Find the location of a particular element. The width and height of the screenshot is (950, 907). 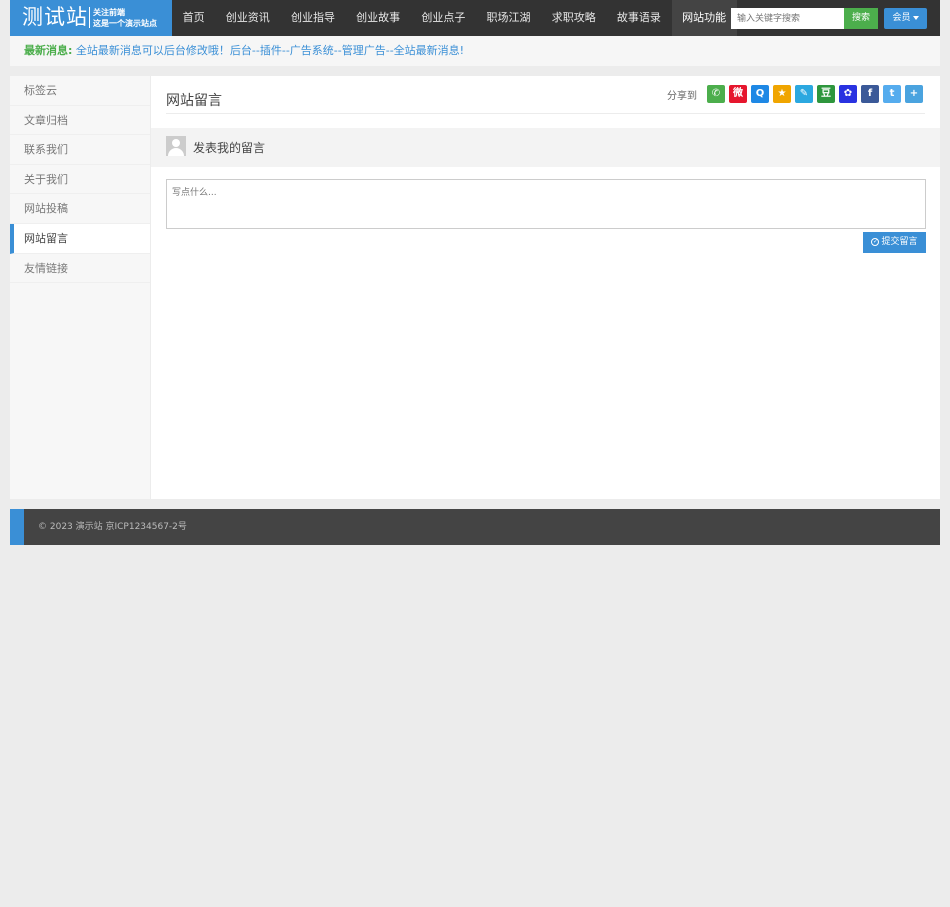

submit-comment-button: ✓ 提交留言 is located at coordinates (894, 242).